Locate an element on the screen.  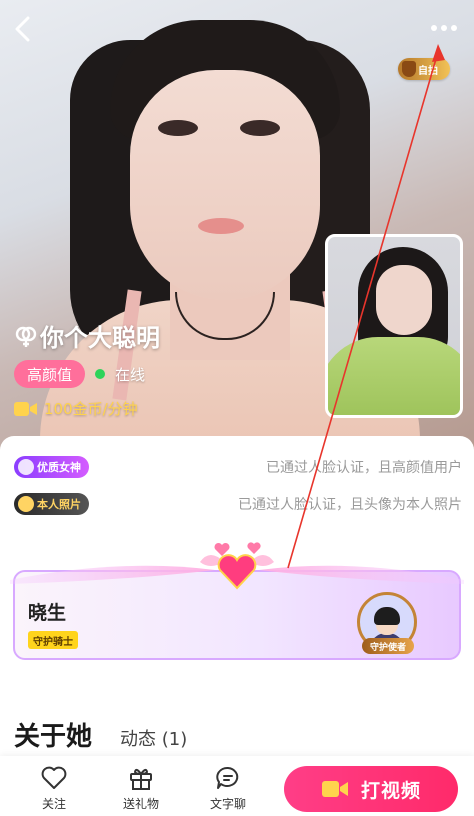
guardian-role-badge: 守护使者 is located at coordinates (388, 646).